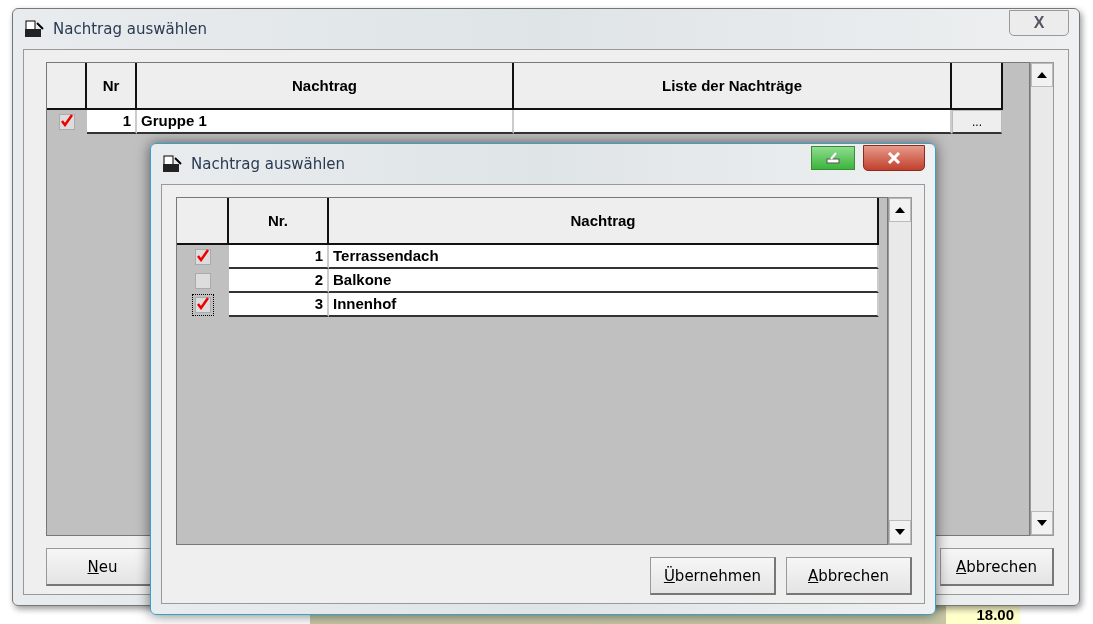 This screenshot has width=1093, height=624. What do you see at coordinates (279, 281) in the screenshot?
I see `table-cell: 2` at bounding box center [279, 281].